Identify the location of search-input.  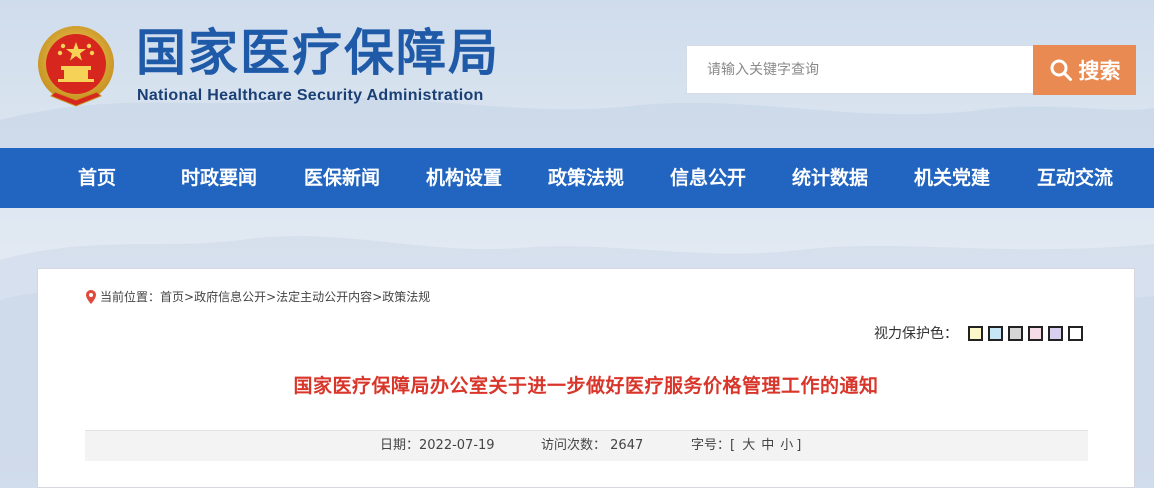
(860, 69).